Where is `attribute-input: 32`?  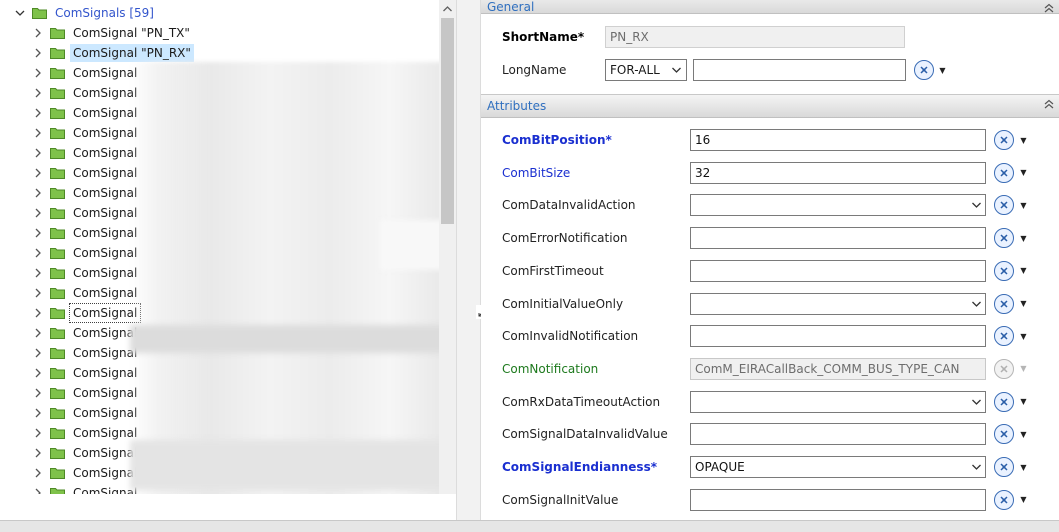 attribute-input: 32 is located at coordinates (838, 172).